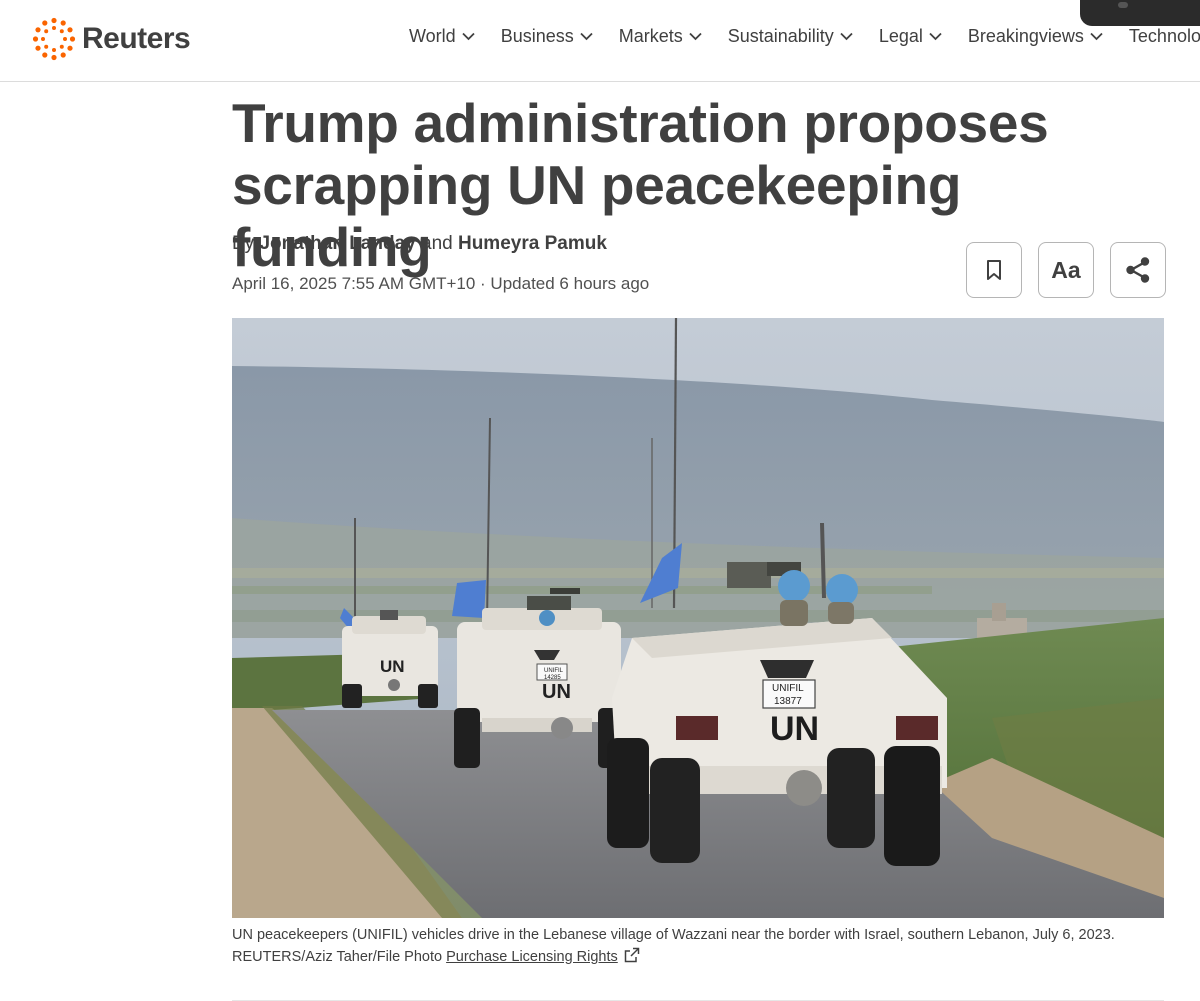  Describe the element at coordinates (432, 36) in the screenshot. I see `nav-item-label: World` at that location.